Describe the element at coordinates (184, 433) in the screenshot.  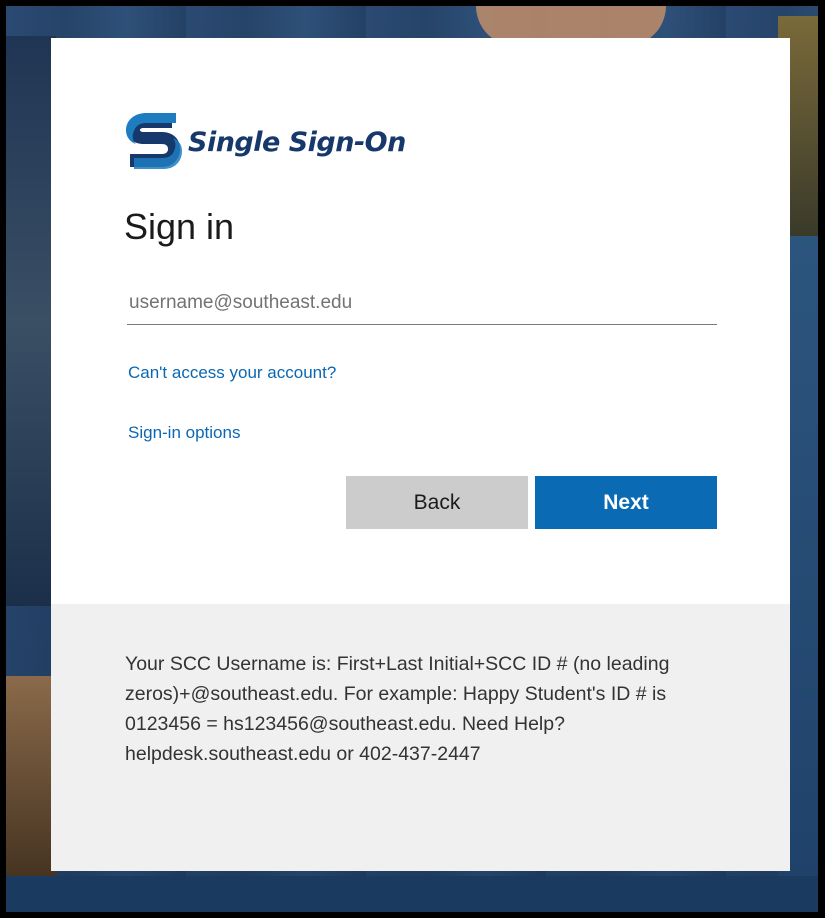
I see `sign-in-options-link: Sign-in options` at that location.